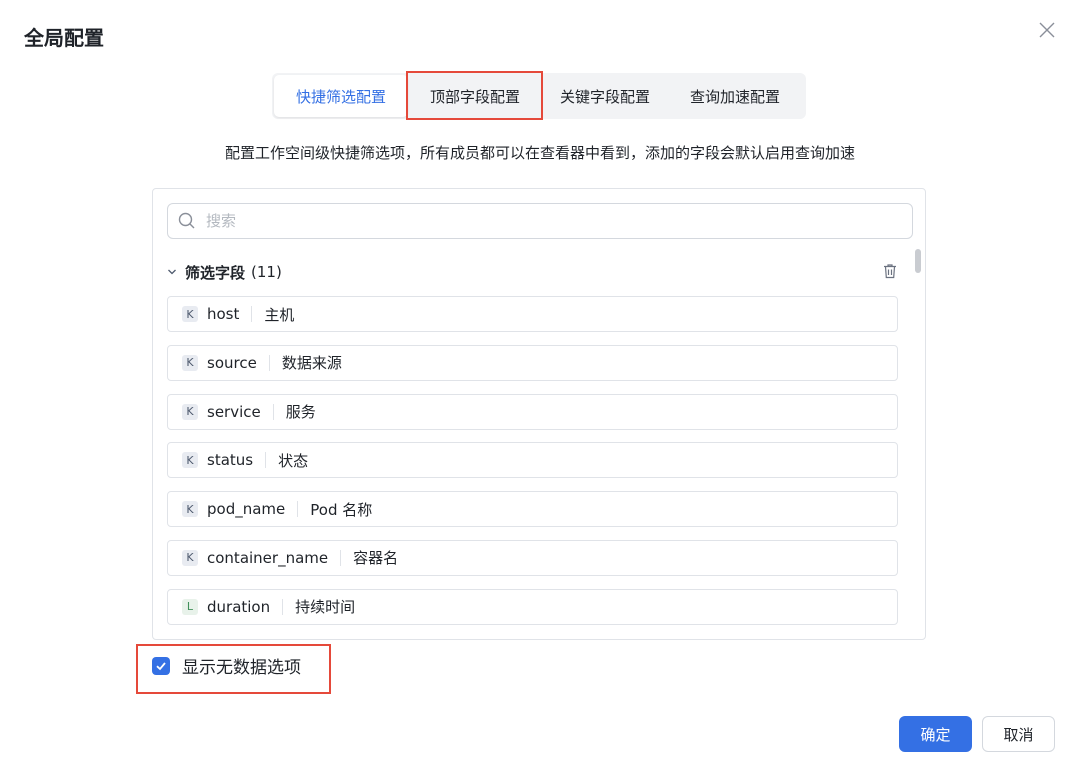  What do you see at coordinates (64, 38) in the screenshot?
I see `dialog-title: 全局配置` at bounding box center [64, 38].